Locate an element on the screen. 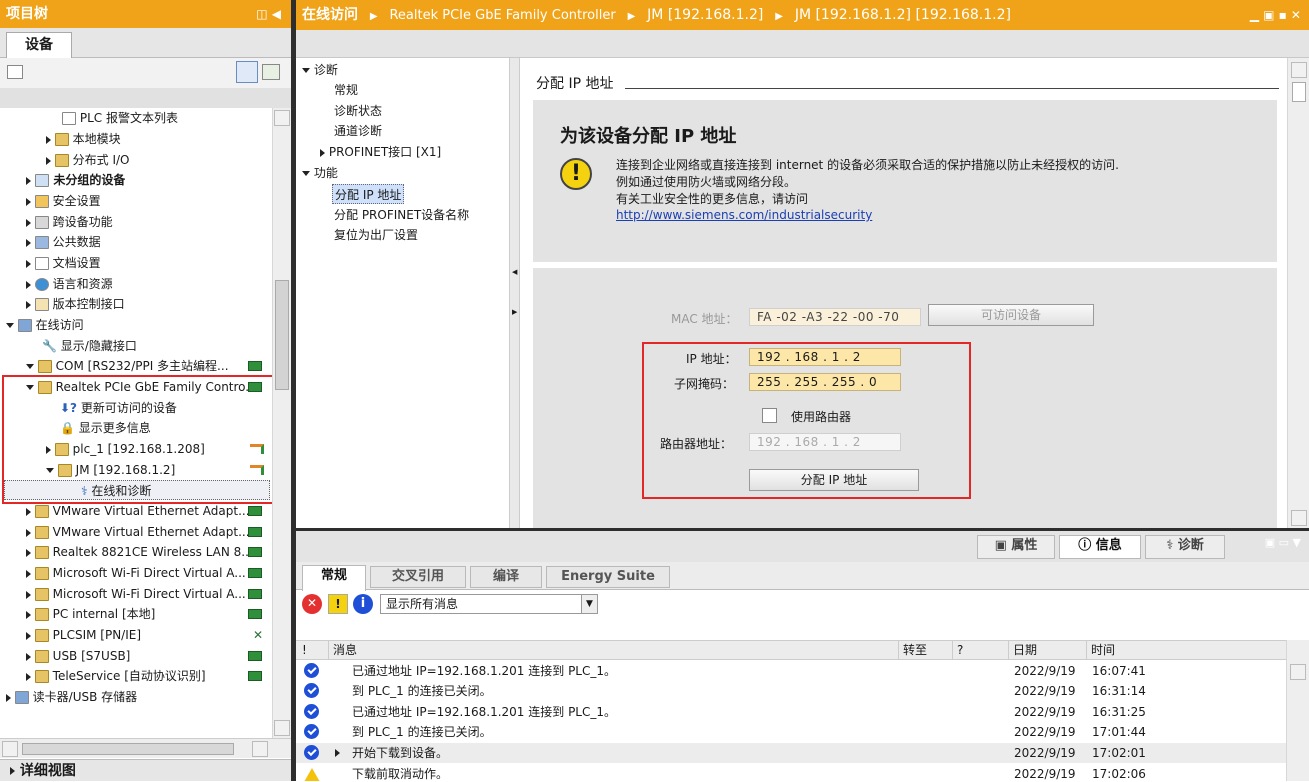 Image resolution: width=1309 pixels, height=782 pixels. tree-settings-icon is located at coordinates (15, 72).